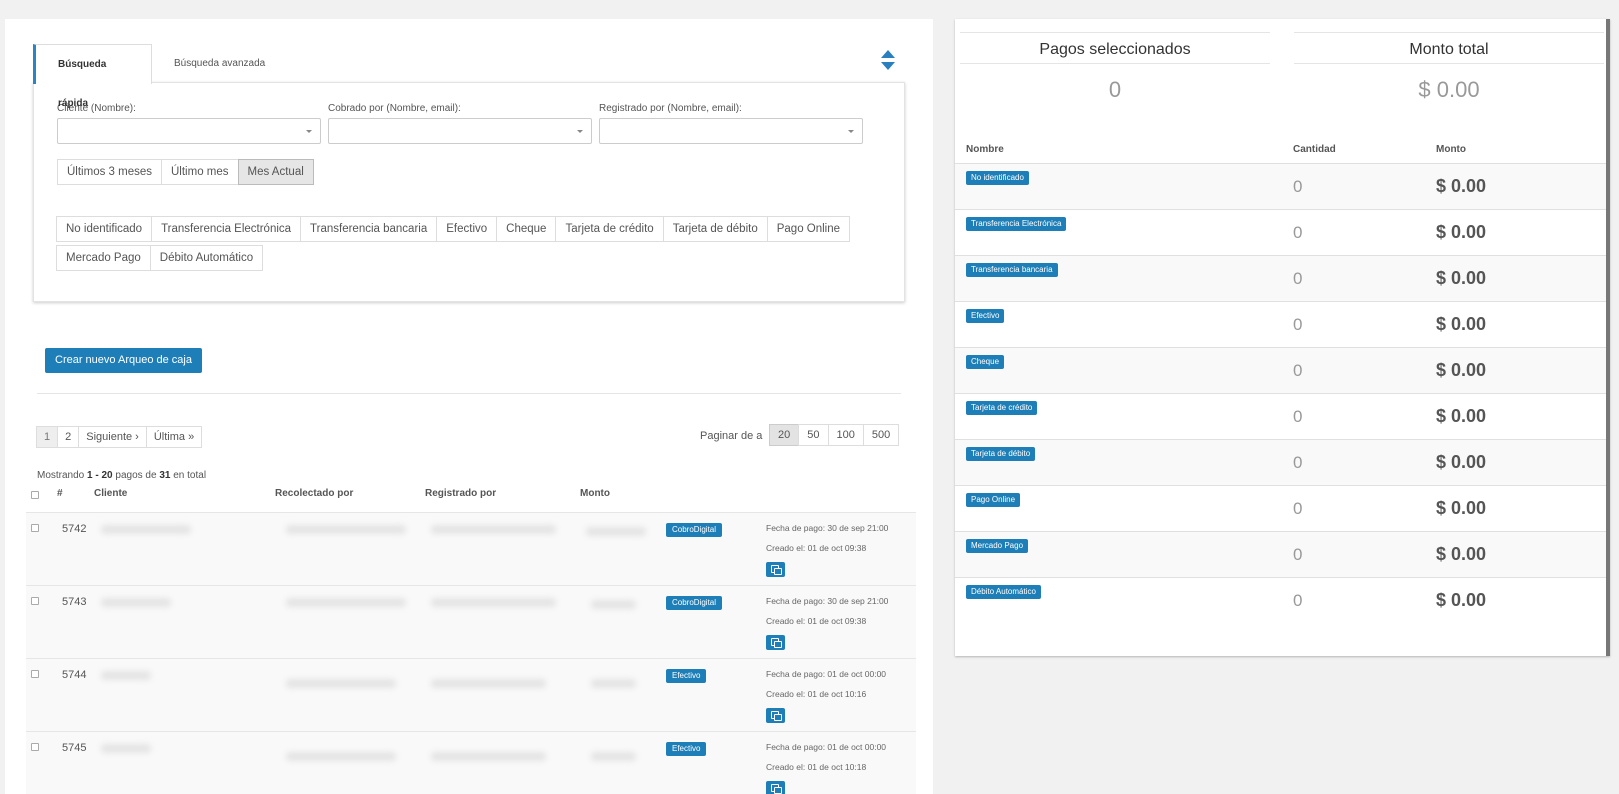 This screenshot has height=794, width=1619. I want to click on method-efectivo: Efectivo, so click(467, 229).